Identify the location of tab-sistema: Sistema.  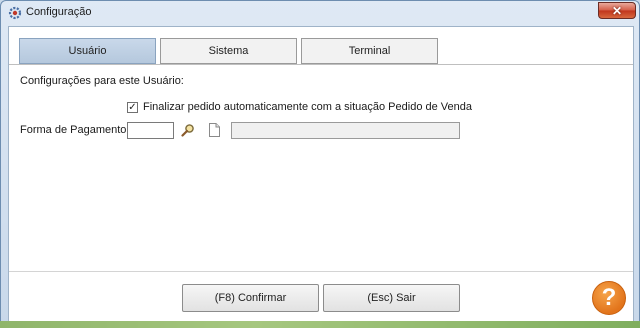
(228, 51).